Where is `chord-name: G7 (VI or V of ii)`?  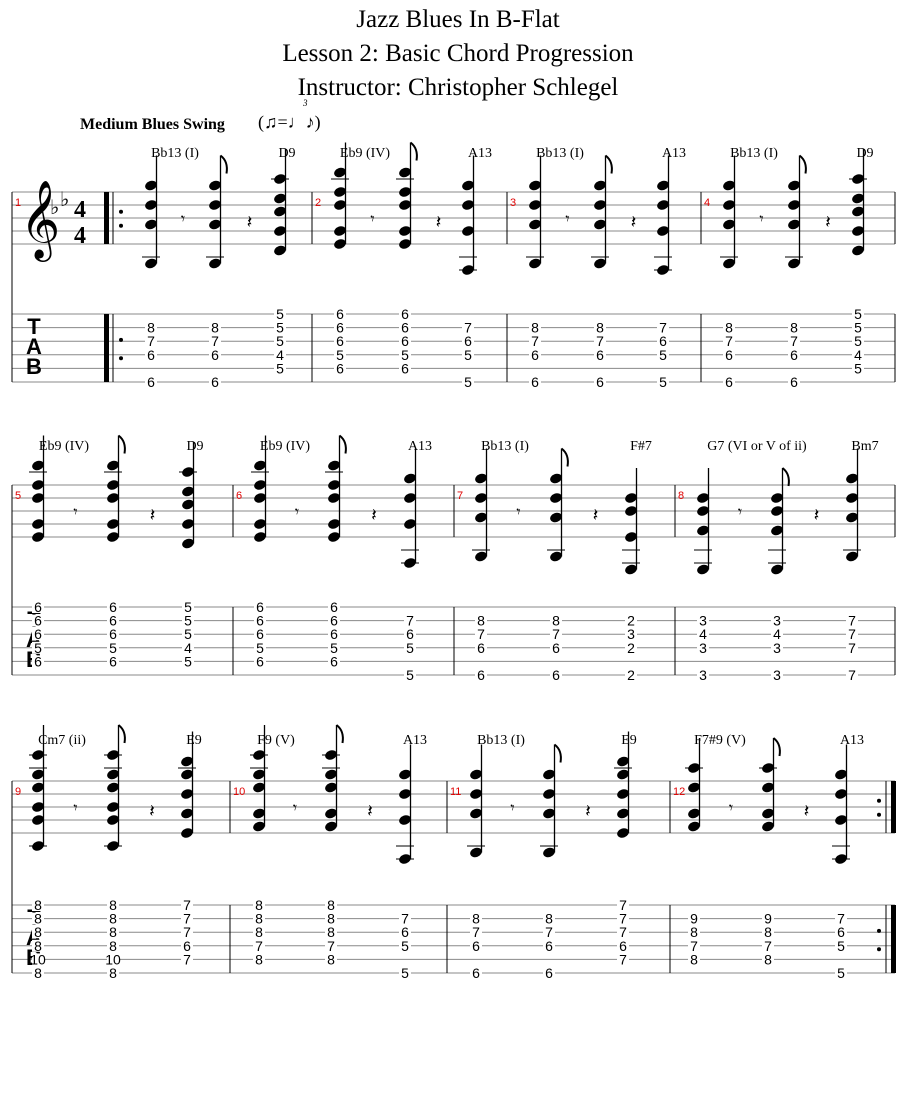 chord-name: G7 (VI or V of ii) is located at coordinates (757, 446).